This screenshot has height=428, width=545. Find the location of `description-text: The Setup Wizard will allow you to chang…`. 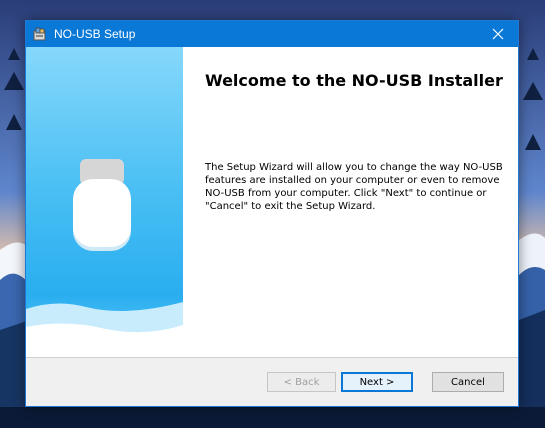

description-text: The Setup Wizard will allow you to chang… is located at coordinates (354, 187).